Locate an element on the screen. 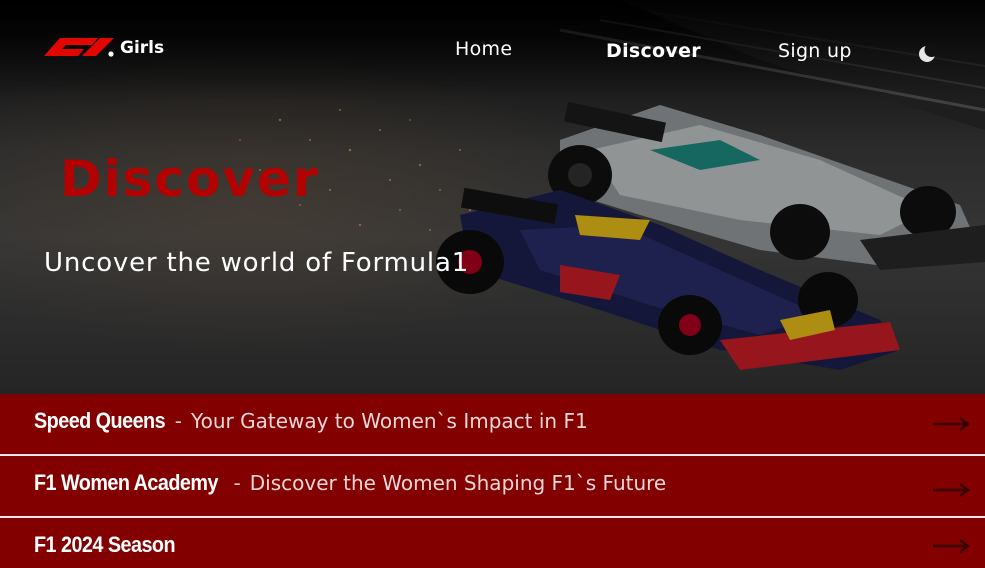  theme-toggle-button is located at coordinates (928, 53).